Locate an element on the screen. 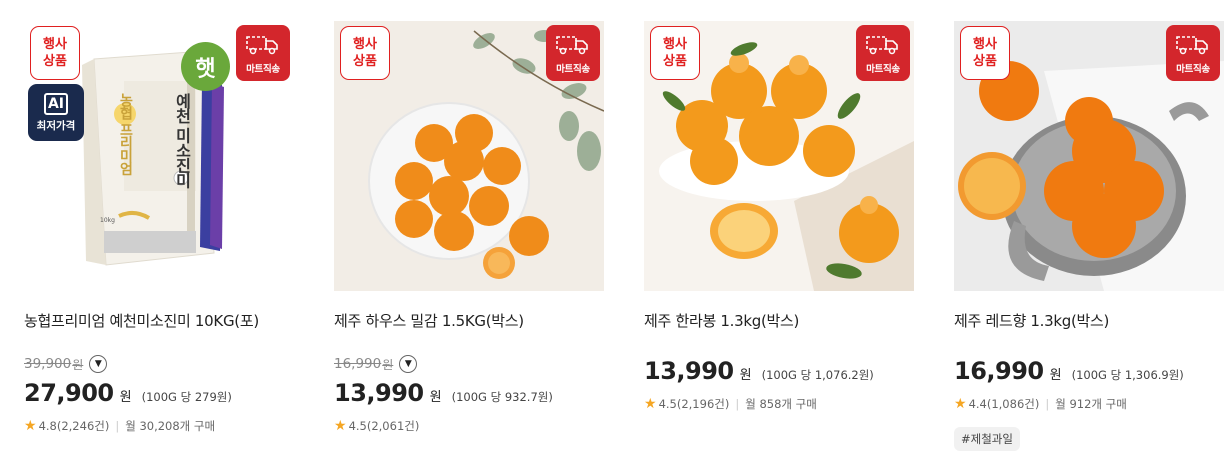  original-price: 16,990 is located at coordinates (358, 364).